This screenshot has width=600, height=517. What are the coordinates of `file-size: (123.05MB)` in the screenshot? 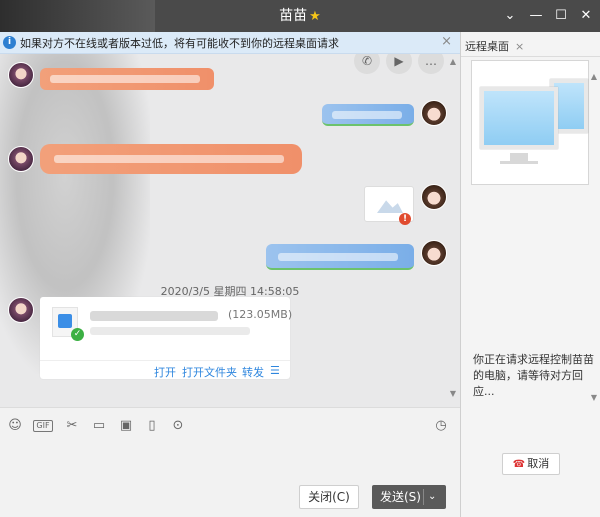 It's located at (260, 314).